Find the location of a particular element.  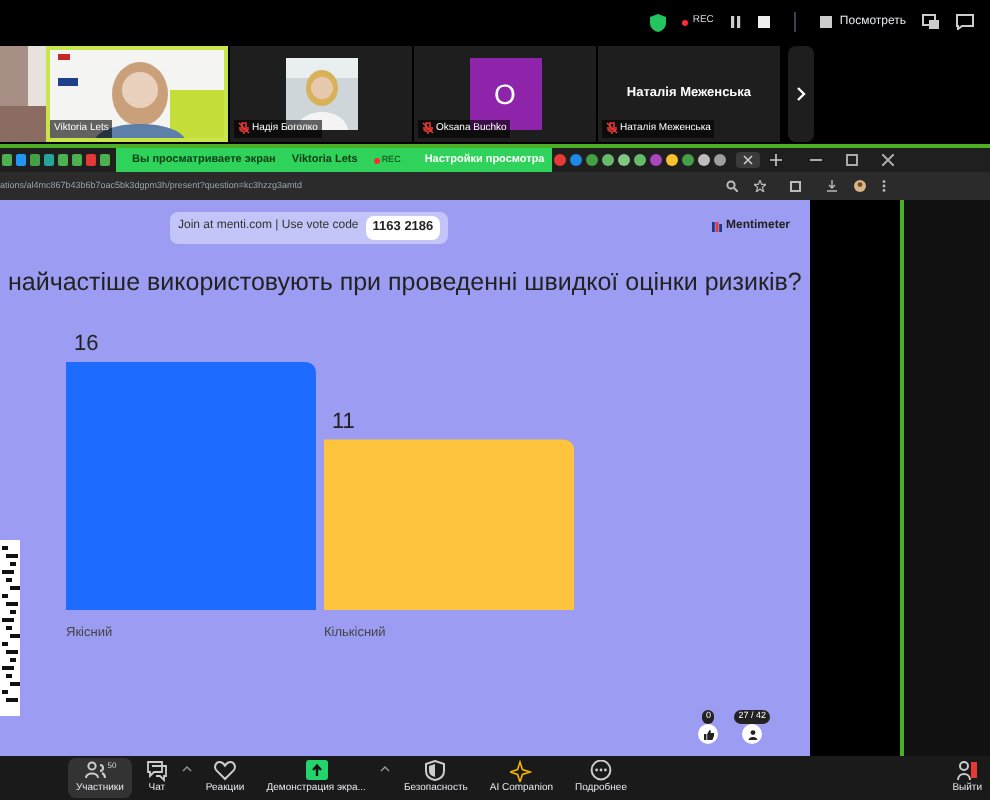

restore-icon is located at coordinates (852, 160).